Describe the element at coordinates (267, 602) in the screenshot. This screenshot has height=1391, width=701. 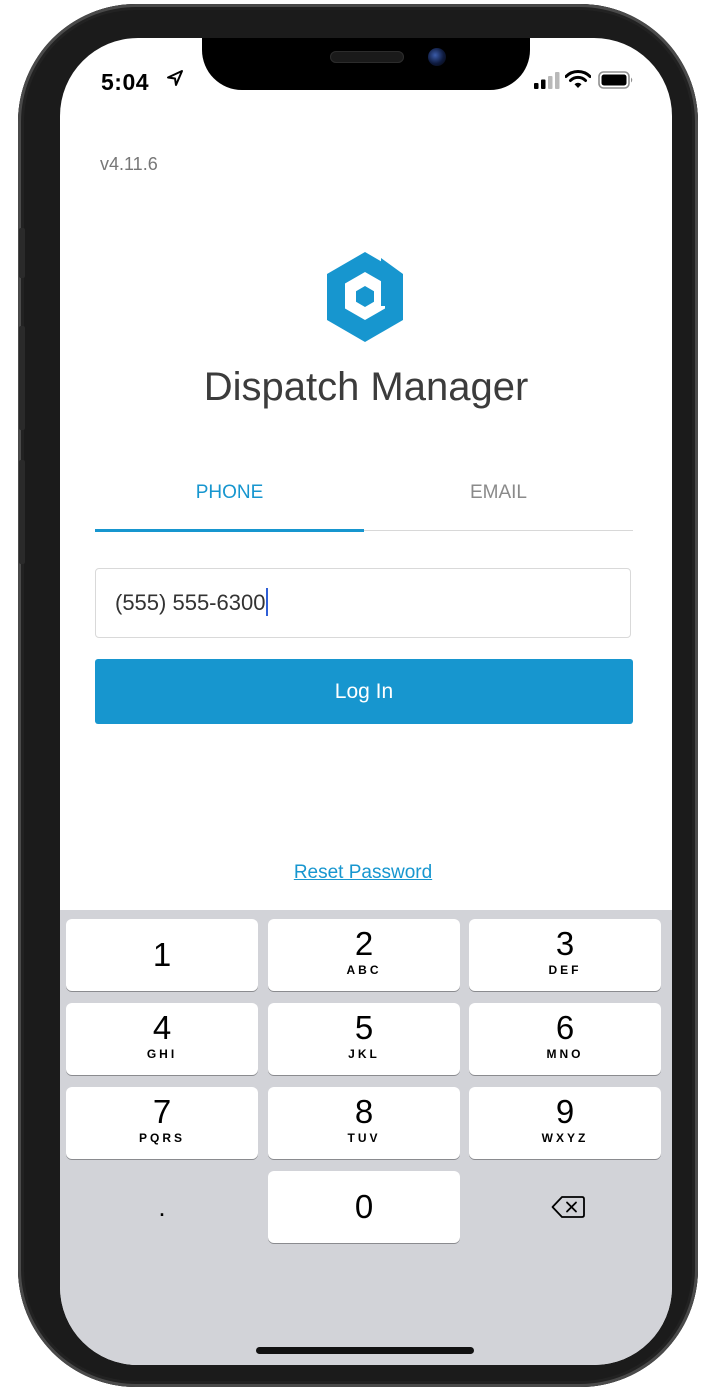
I see `text-cursor` at that location.